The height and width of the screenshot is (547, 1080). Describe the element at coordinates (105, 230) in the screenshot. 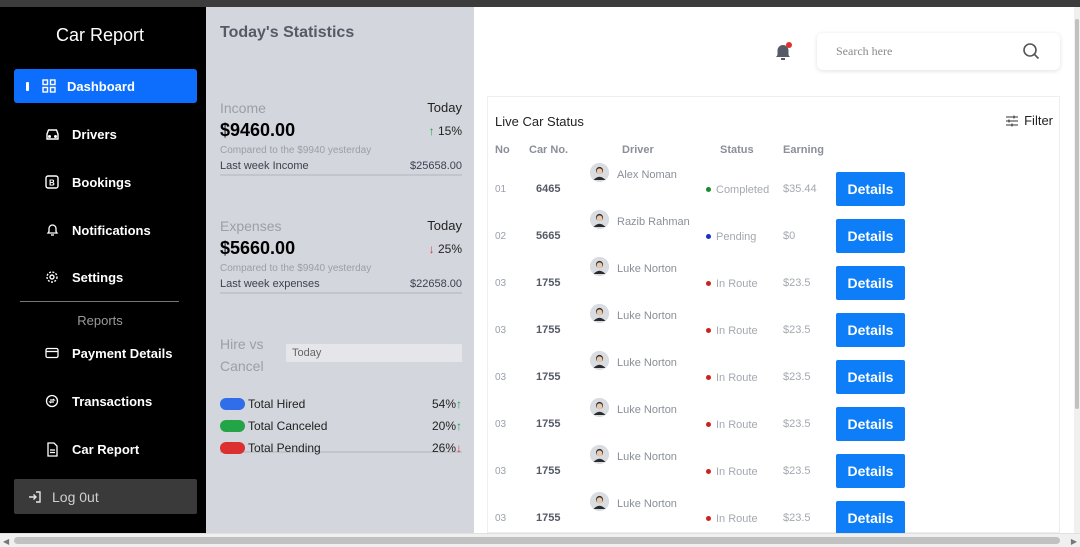

I see `sidebar-item-notifications: Notifications` at that location.